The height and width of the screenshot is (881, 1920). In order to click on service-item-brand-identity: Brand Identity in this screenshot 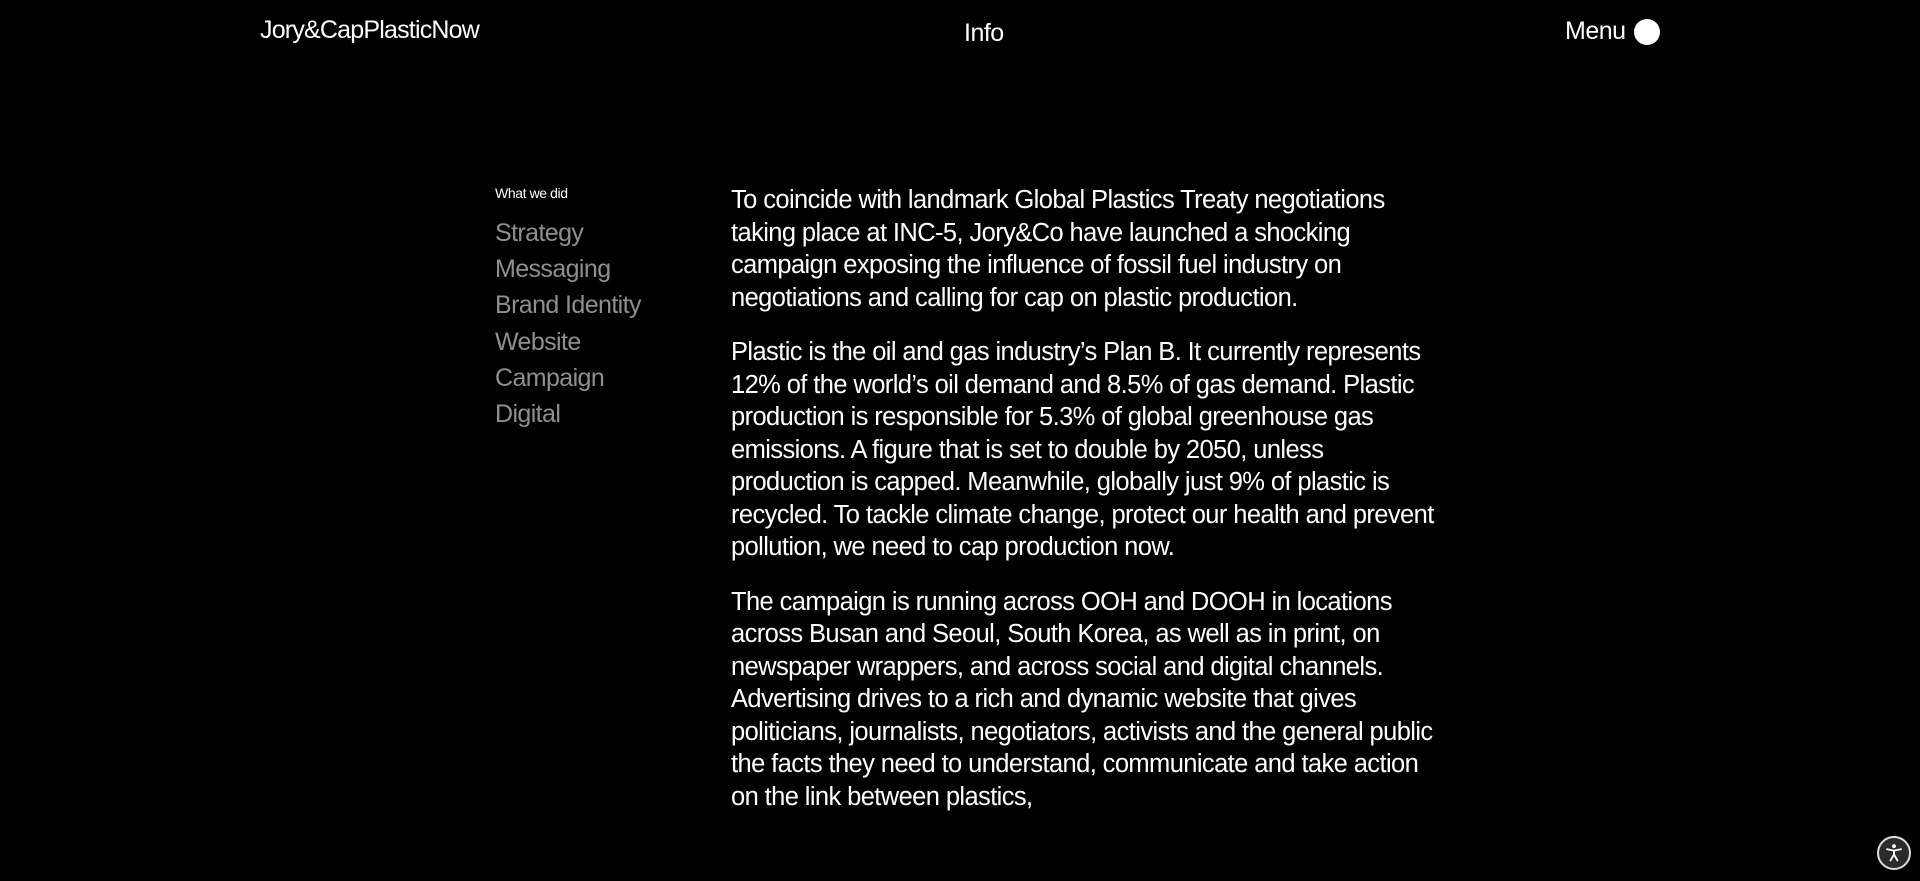, I will do `click(568, 305)`.